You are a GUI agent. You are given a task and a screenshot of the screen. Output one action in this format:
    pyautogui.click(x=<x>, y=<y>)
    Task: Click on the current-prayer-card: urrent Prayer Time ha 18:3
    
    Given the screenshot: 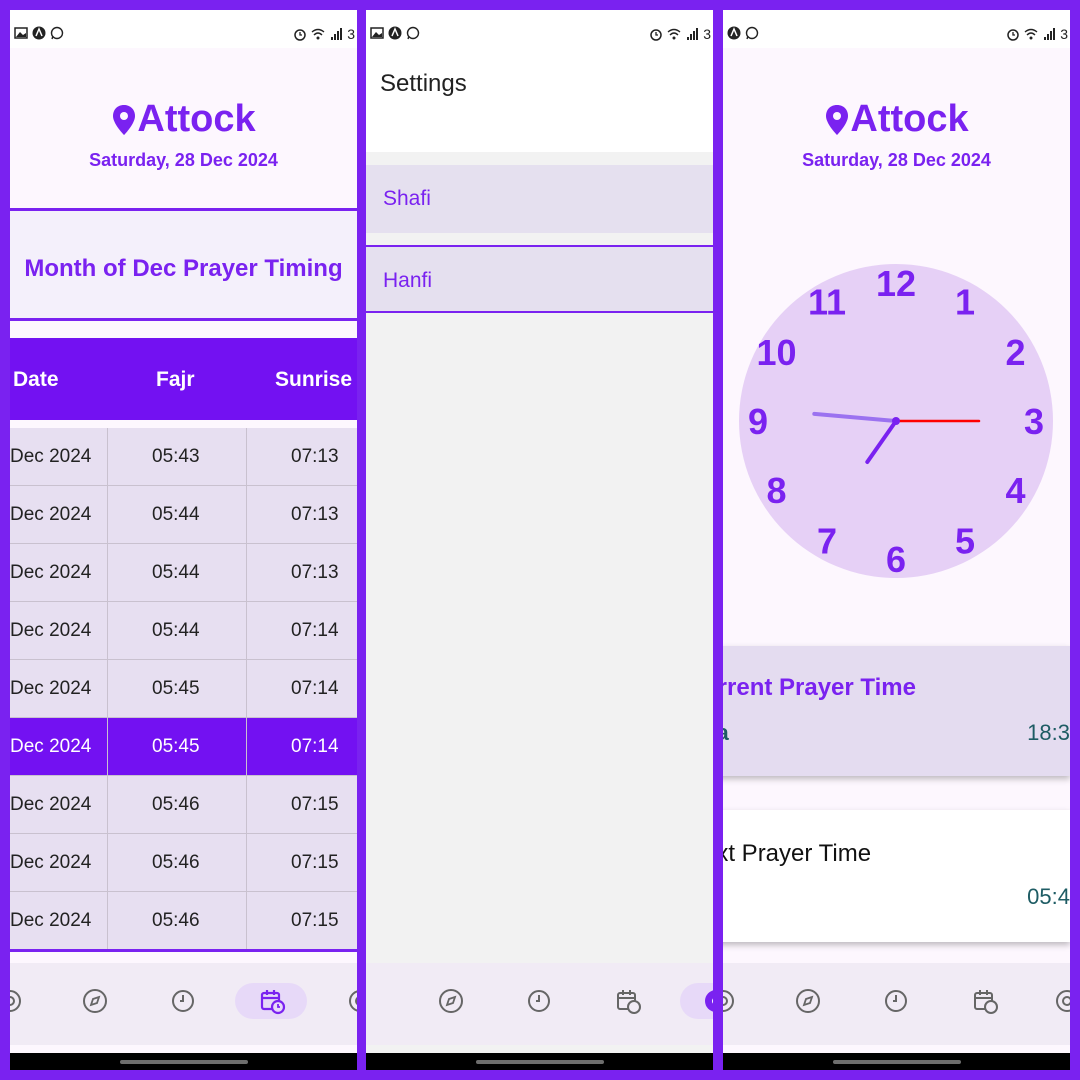 What is the action you would take?
    pyautogui.click(x=896, y=711)
    